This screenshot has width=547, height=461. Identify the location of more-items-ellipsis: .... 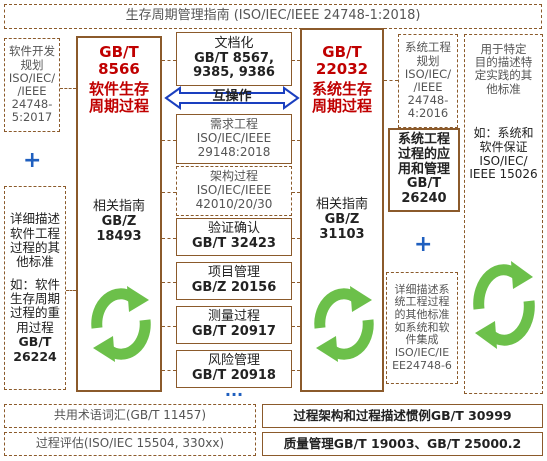
(234, 390).